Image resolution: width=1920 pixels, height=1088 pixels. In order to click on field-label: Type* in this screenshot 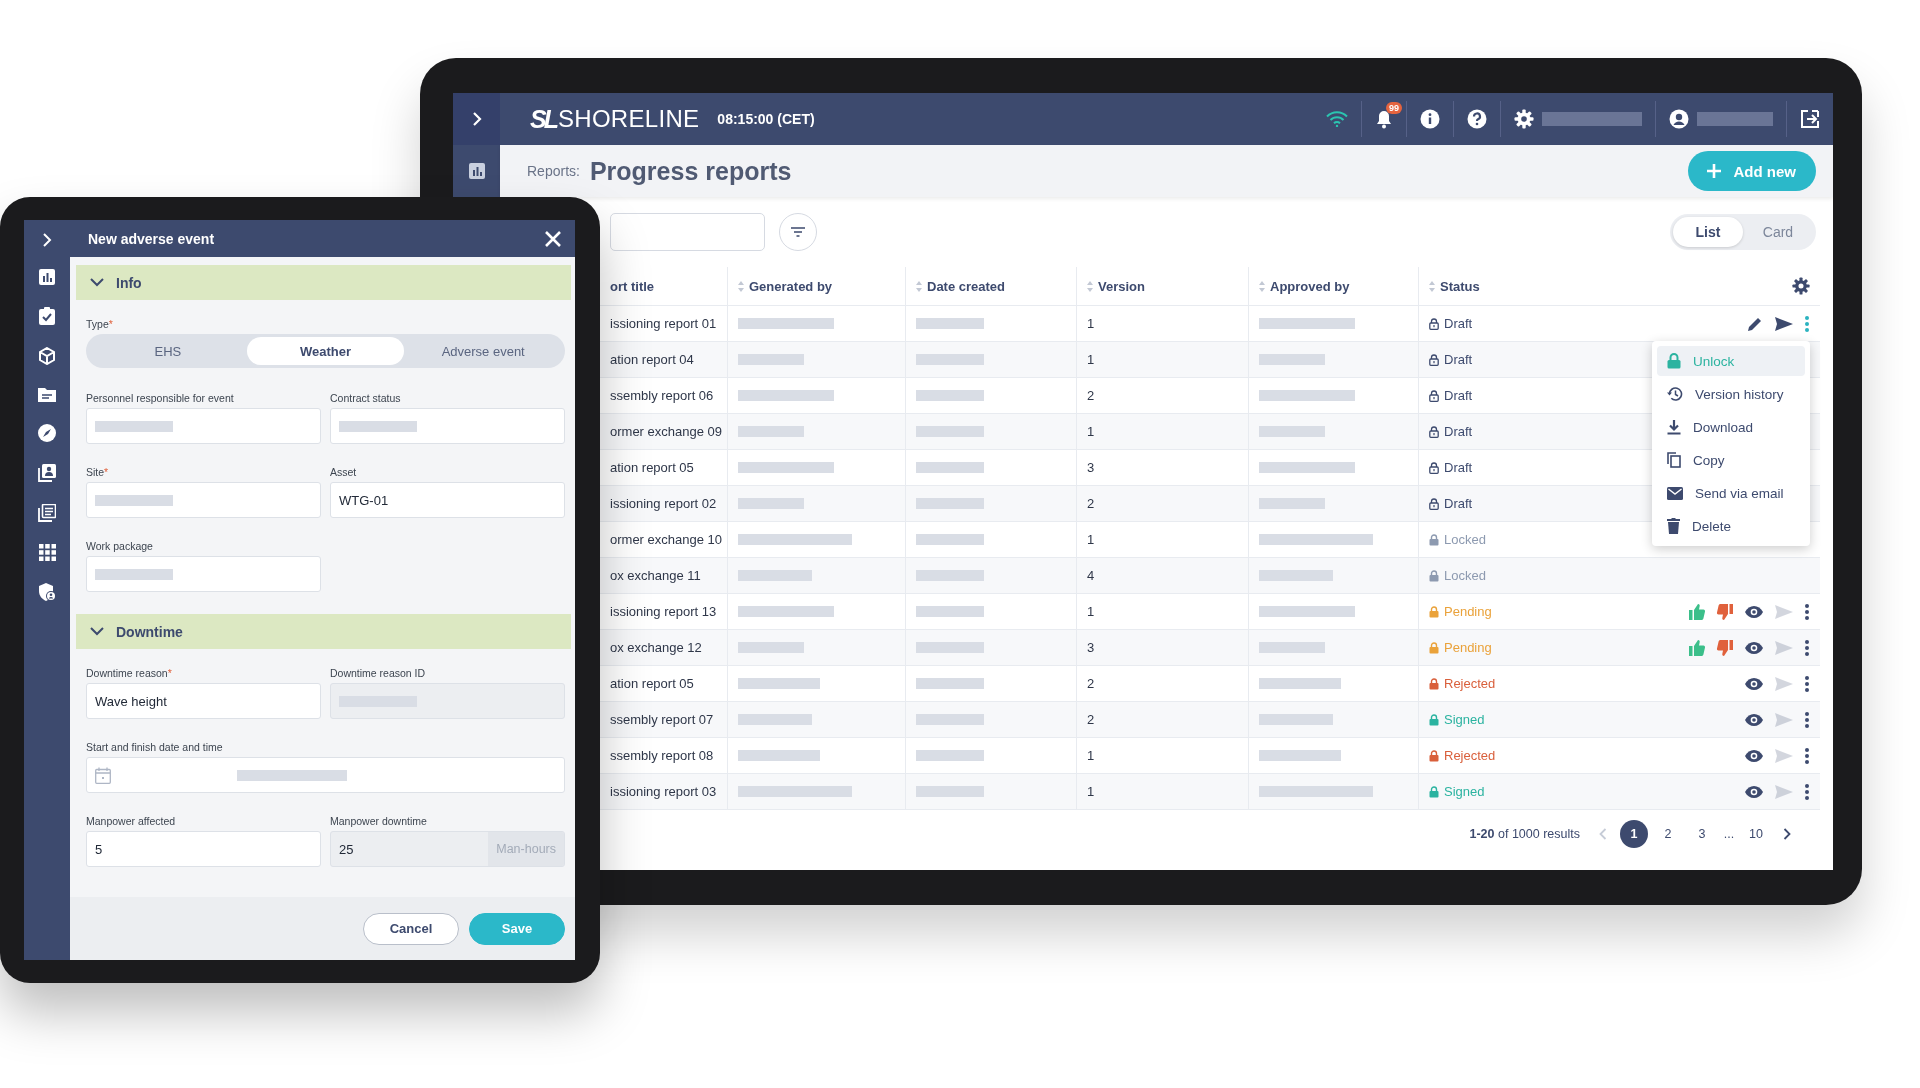, I will do `click(100, 324)`.